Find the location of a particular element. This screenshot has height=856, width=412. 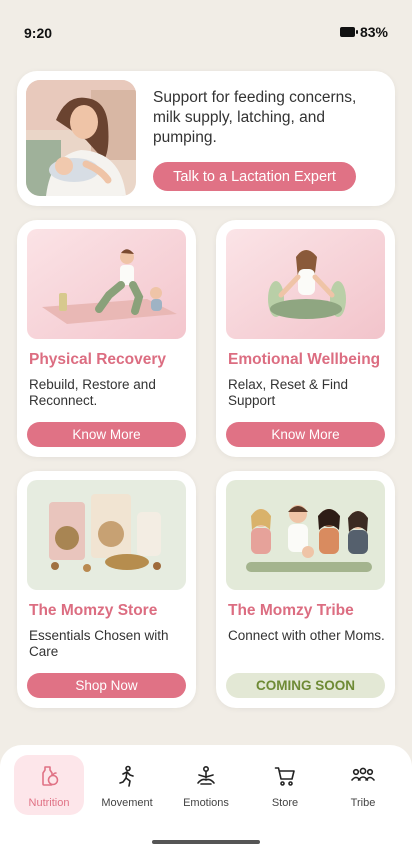

home-indicator is located at coordinates (206, 842).